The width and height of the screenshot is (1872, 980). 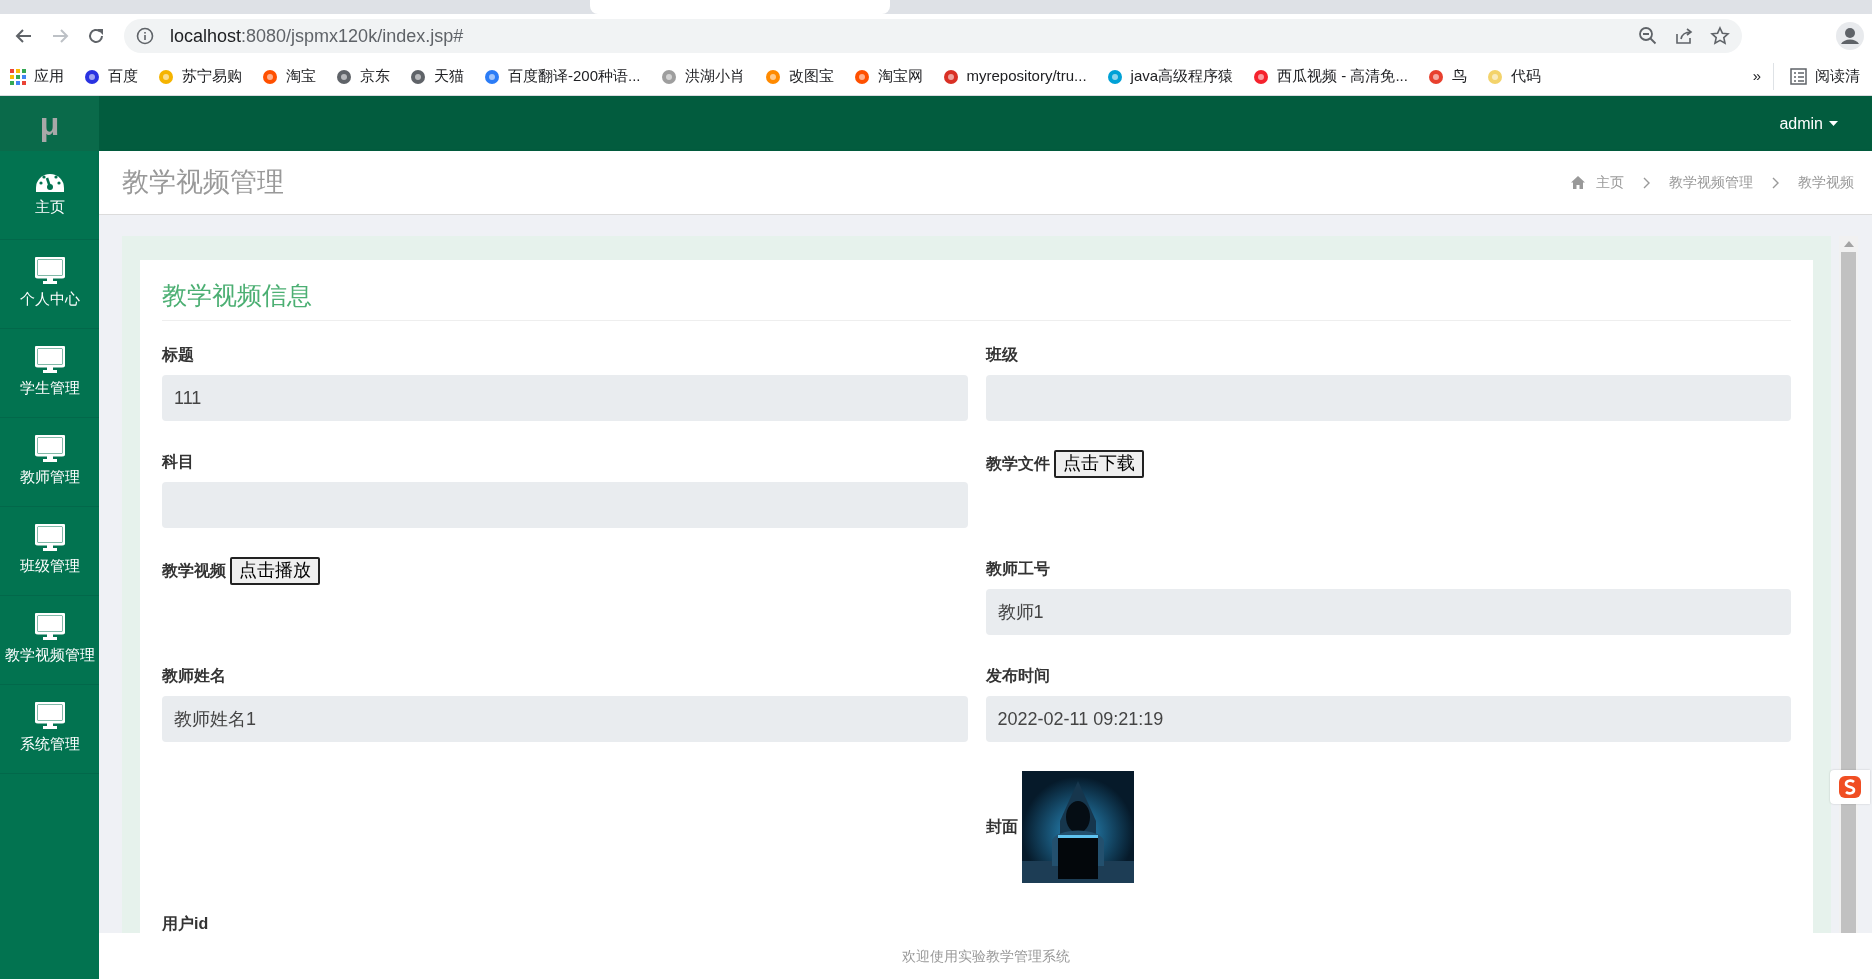 I want to click on bookmark-link: 淘宝网, so click(x=888, y=76).